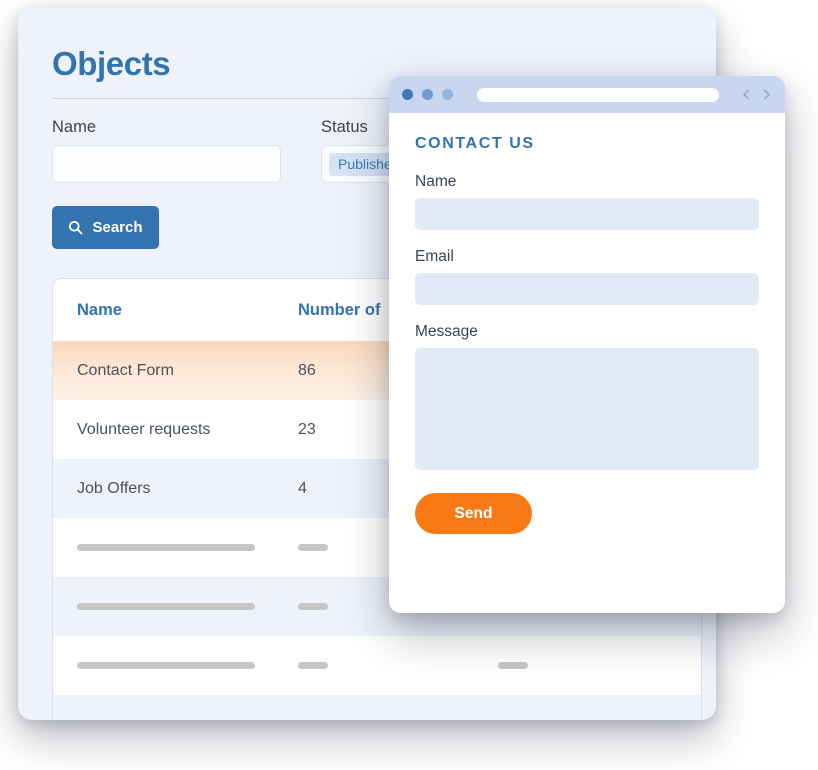 The height and width of the screenshot is (770, 818). What do you see at coordinates (599, 666) in the screenshot?
I see `cell-third-skeleton` at bounding box center [599, 666].